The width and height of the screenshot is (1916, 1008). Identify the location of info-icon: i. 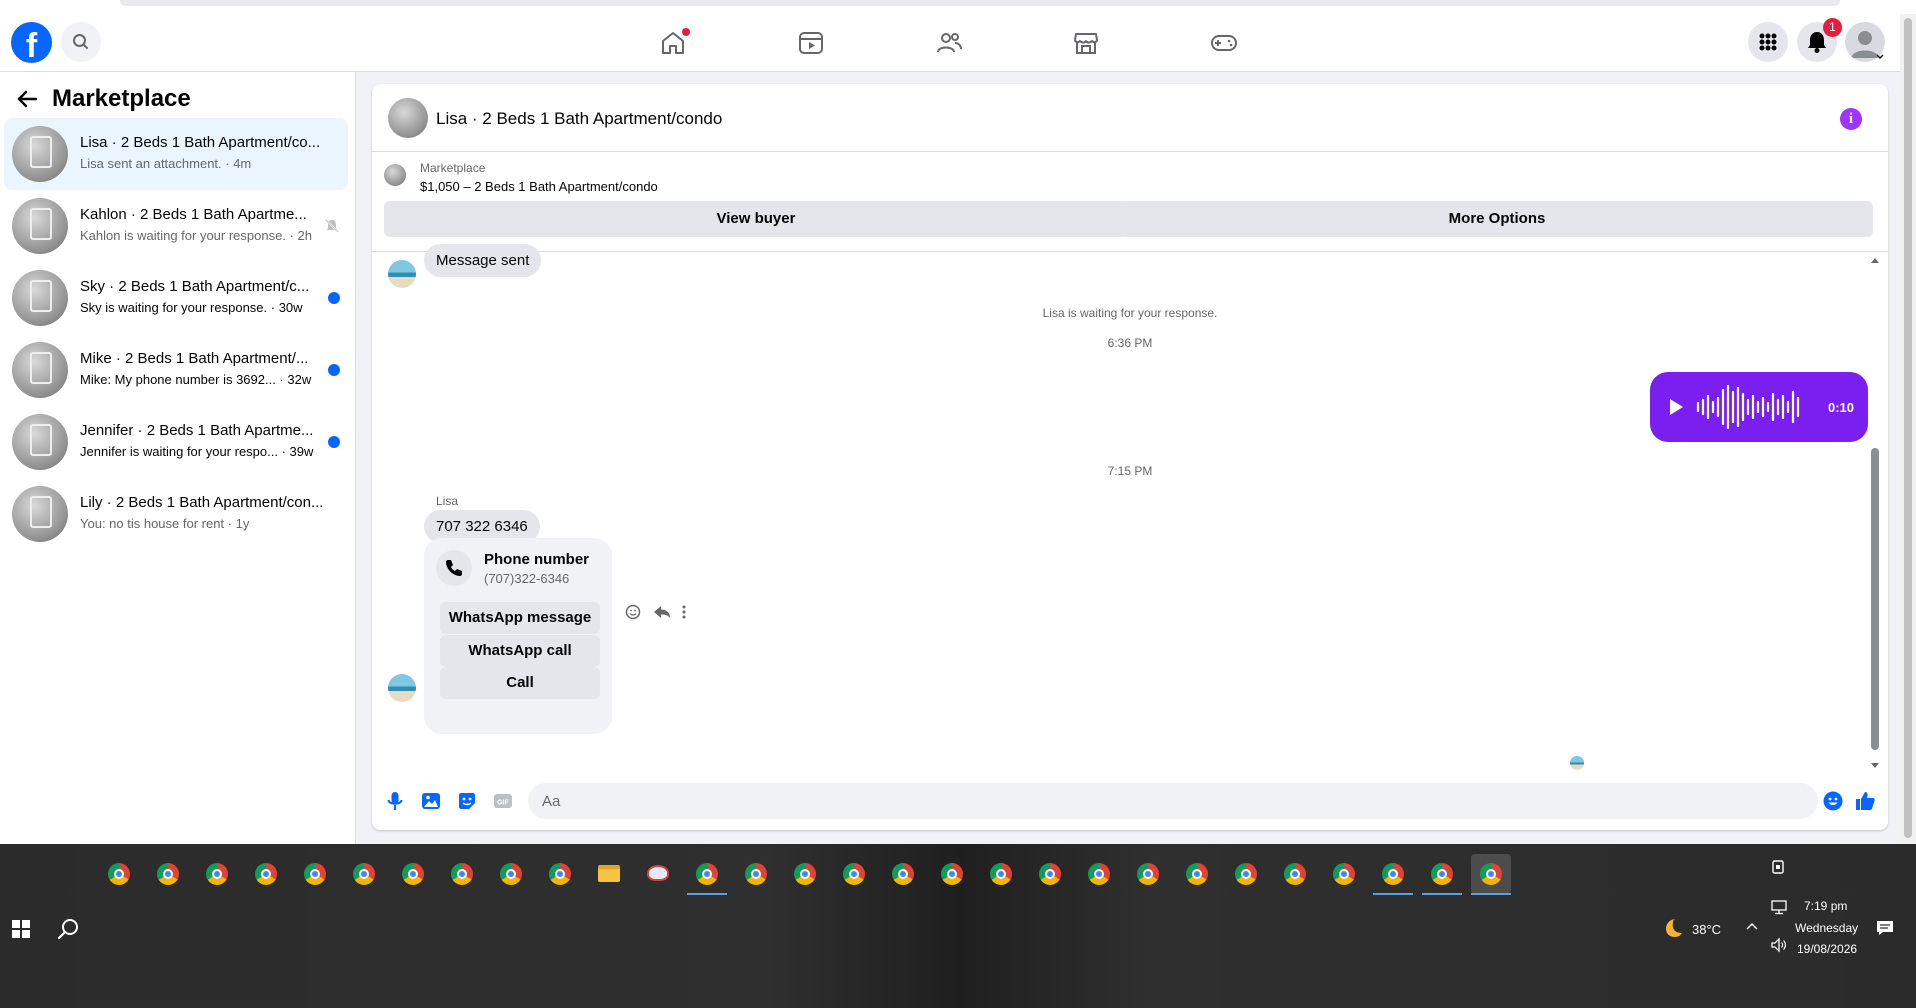
(1851, 119).